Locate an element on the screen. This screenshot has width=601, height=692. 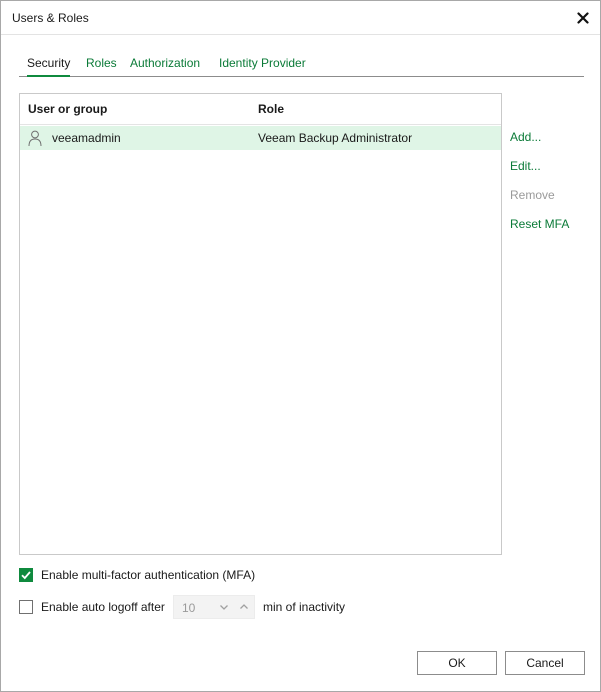
table-row: veeamadmin Veeam Backup Administrator is located at coordinates (260, 138).